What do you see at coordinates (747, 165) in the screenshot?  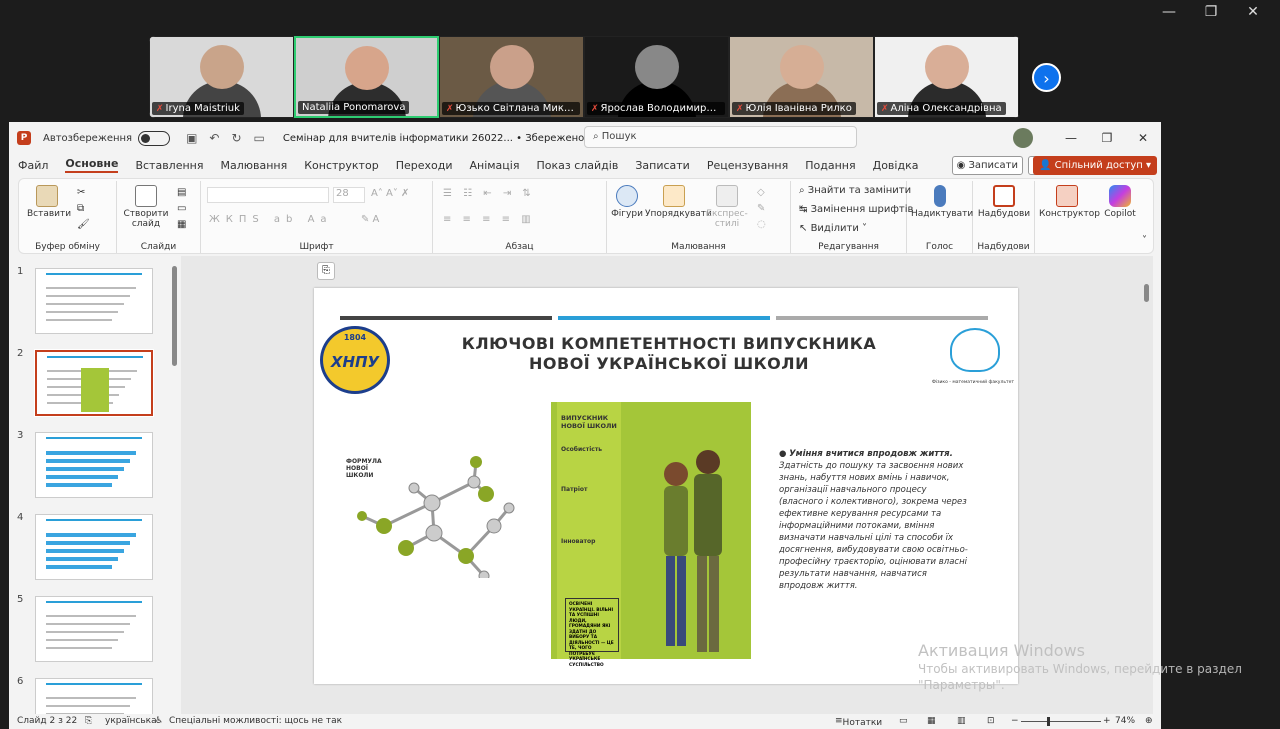 I see `tab-9: Рецензування` at bounding box center [747, 165].